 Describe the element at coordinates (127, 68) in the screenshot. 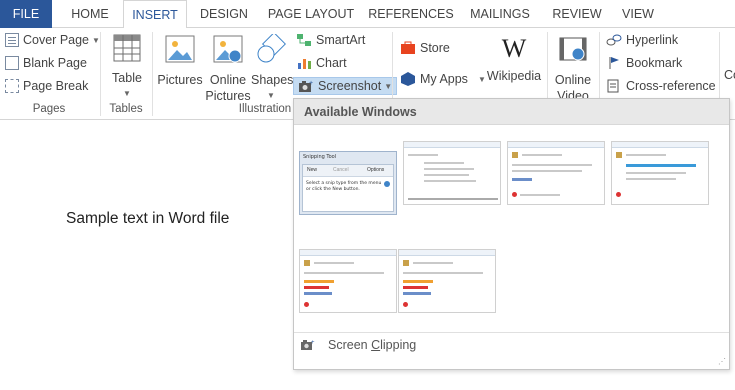

I see `table-button: Table ▼` at that location.